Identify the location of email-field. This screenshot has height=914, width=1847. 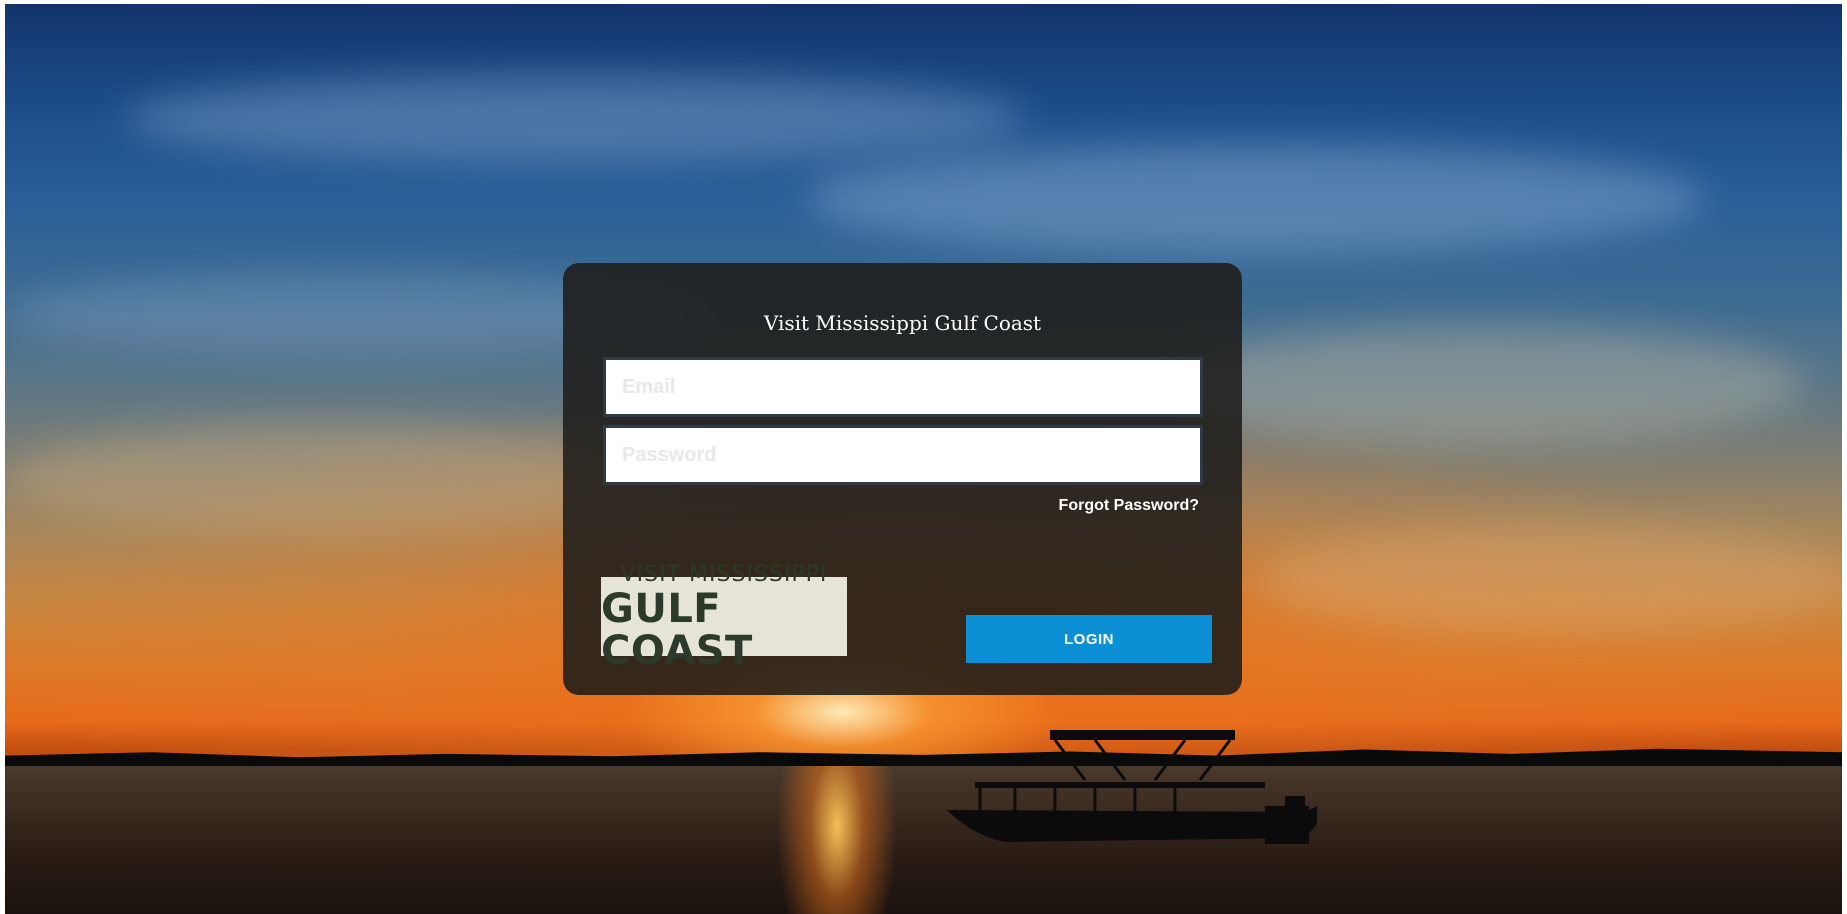
(903, 387).